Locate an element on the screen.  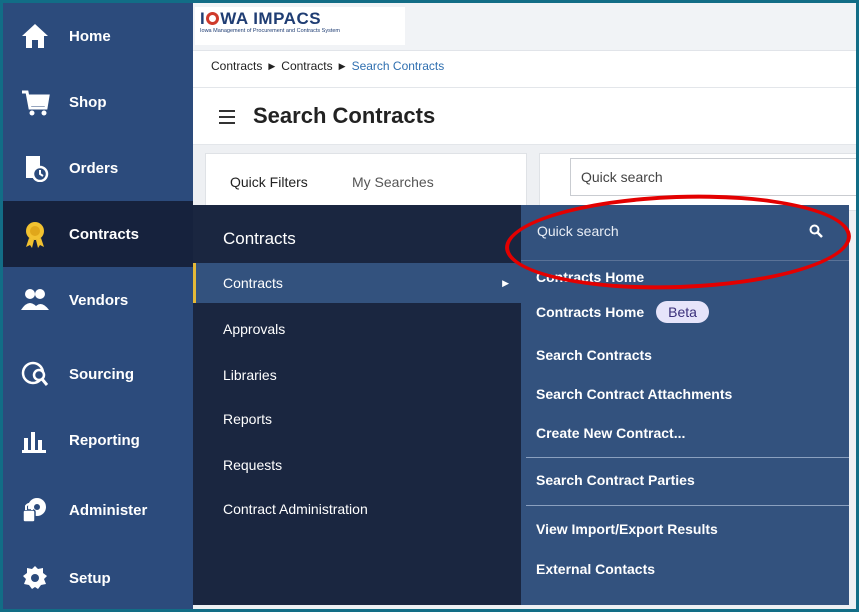
nav-item-orders: Orders is located at coordinates (98, 168).